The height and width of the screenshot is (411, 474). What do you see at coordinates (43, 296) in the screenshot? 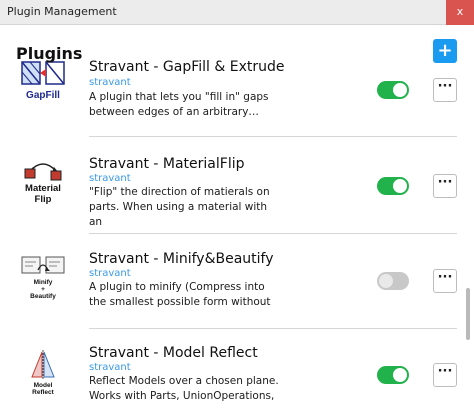
I see `beautify-thumbnail-label: Beautify` at bounding box center [43, 296].